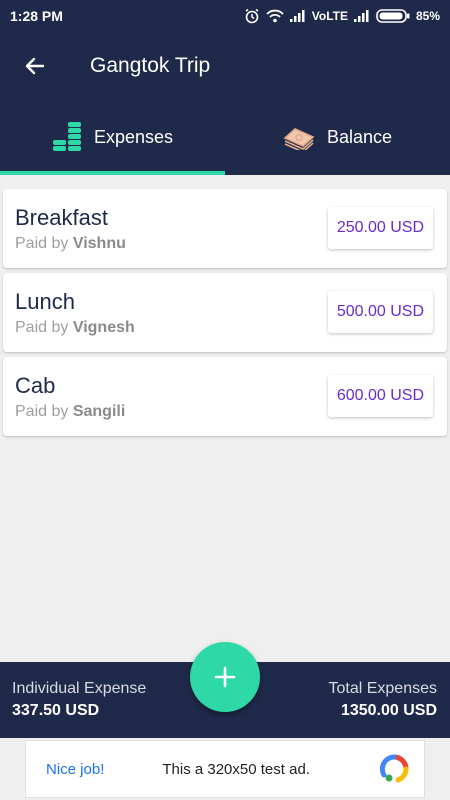 This screenshot has width=450, height=800. What do you see at coordinates (133, 137) in the screenshot?
I see `tab-expenses-label: Expenses` at bounding box center [133, 137].